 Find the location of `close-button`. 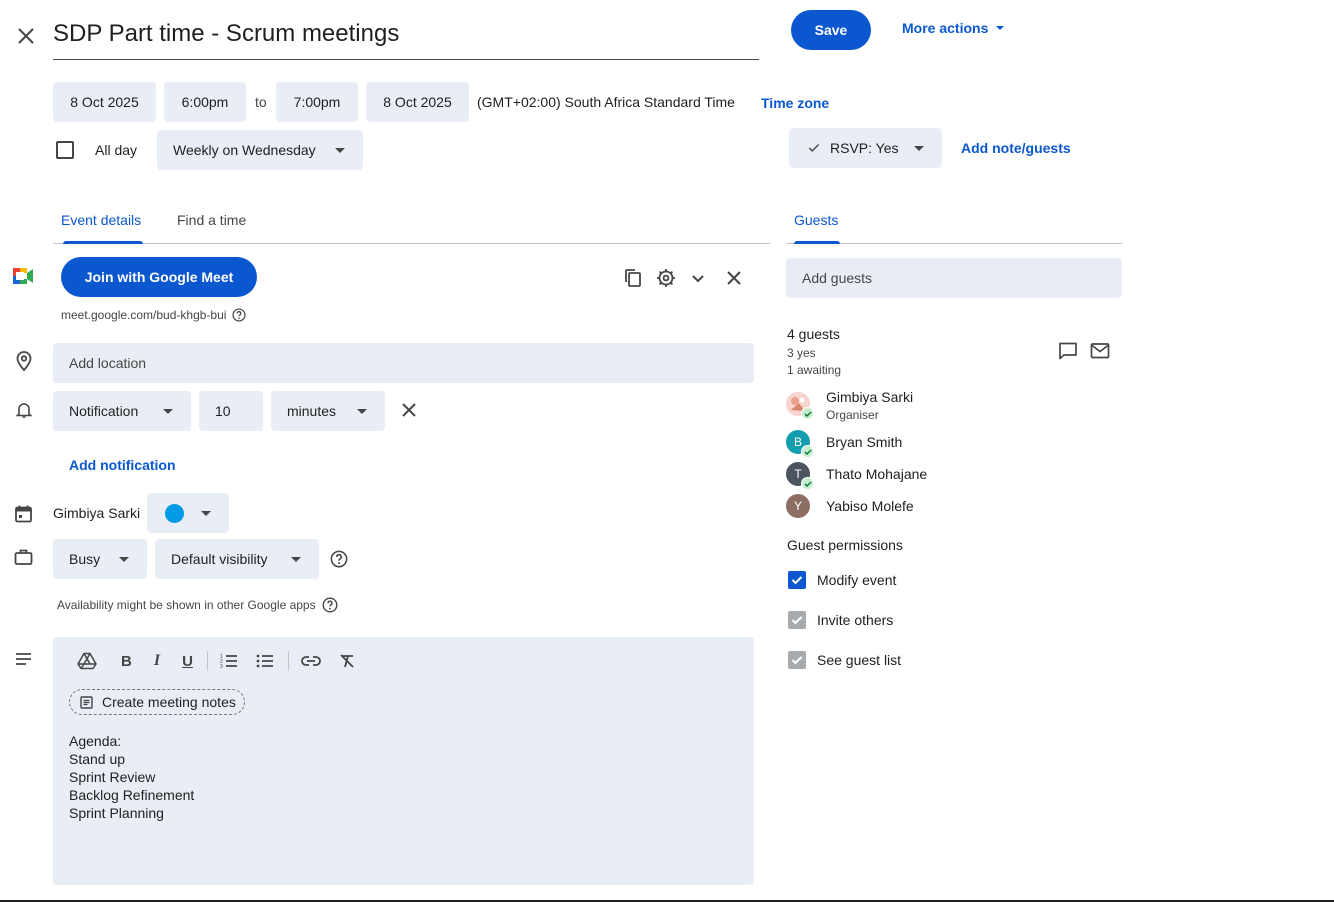

close-button is located at coordinates (26, 36).